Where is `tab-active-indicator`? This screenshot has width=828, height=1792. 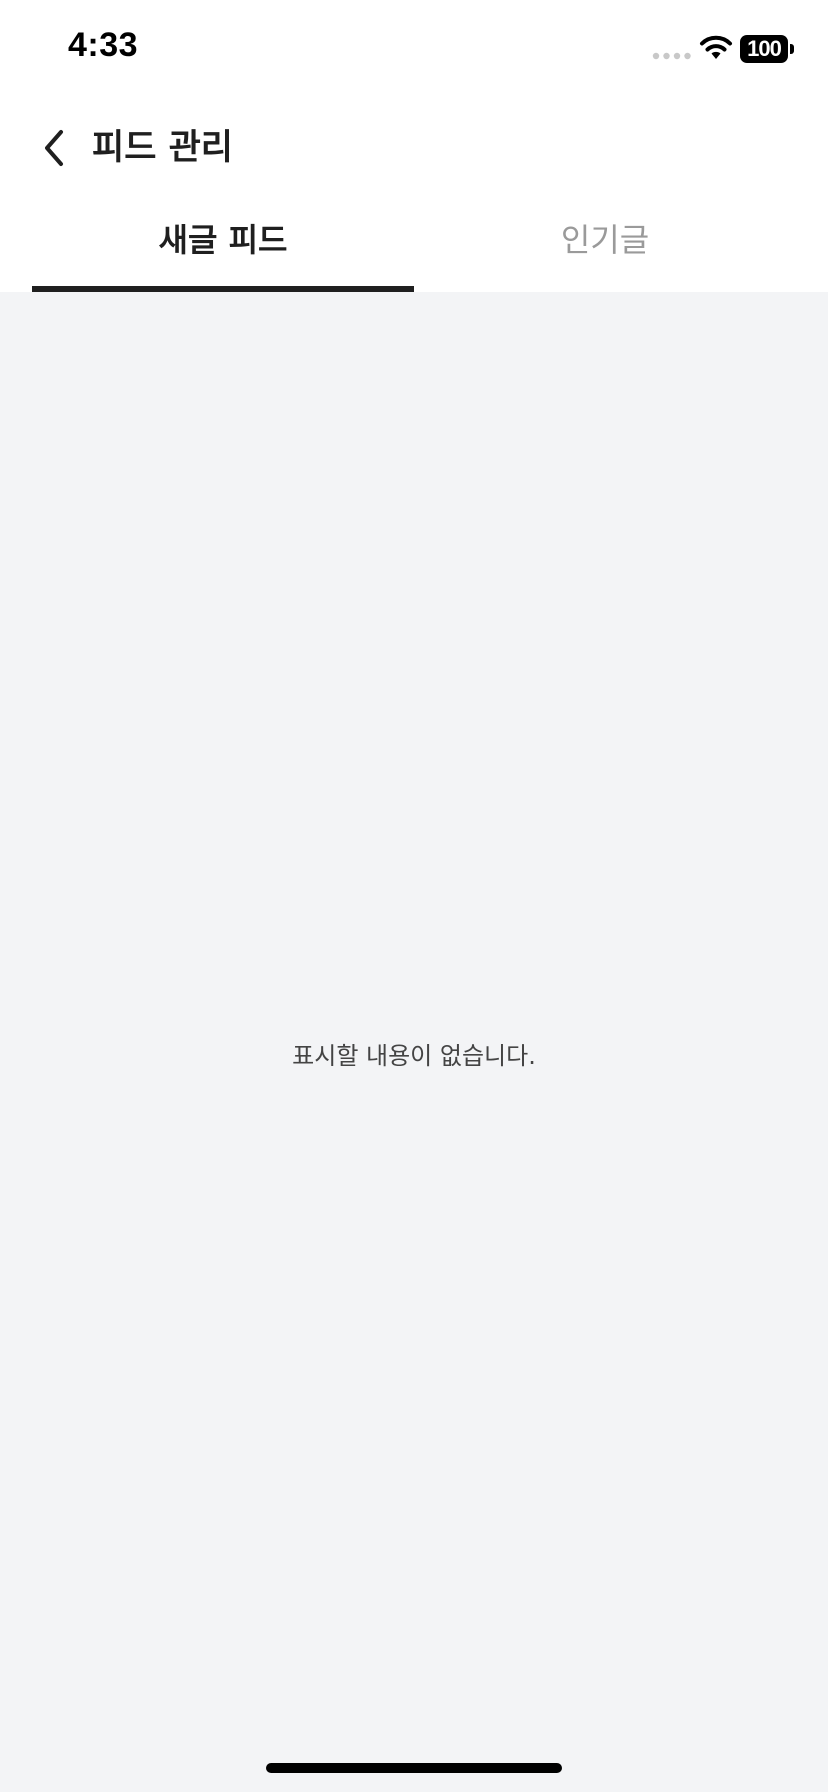 tab-active-indicator is located at coordinates (223, 289).